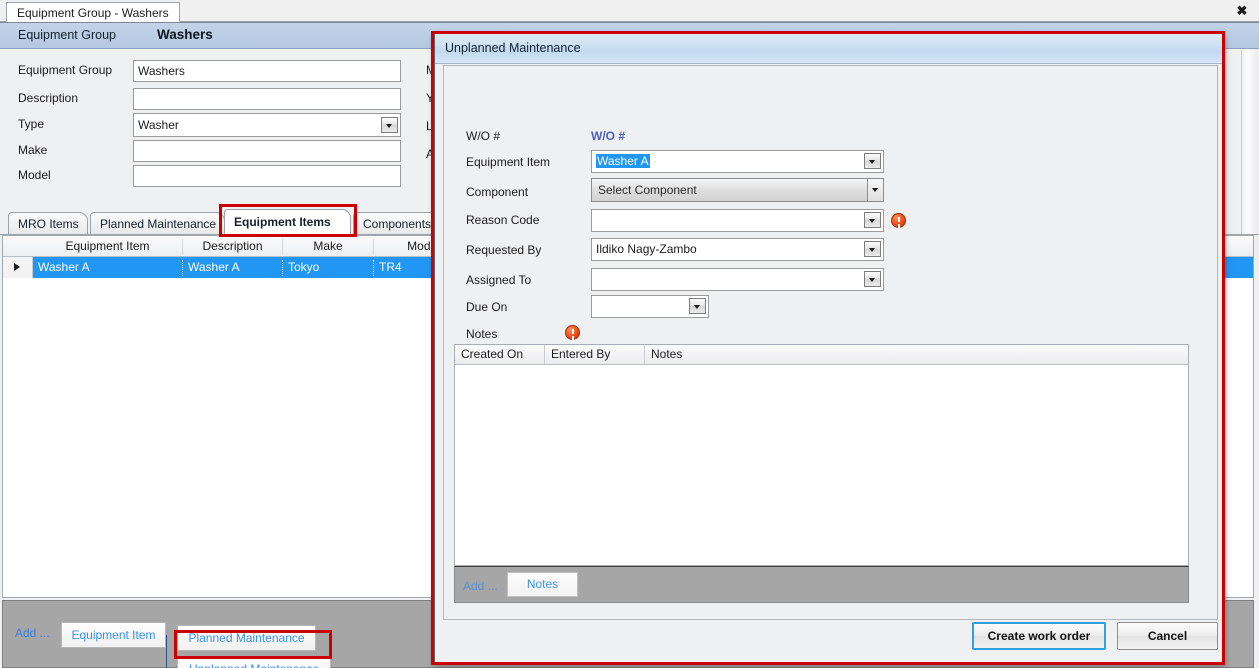 Image resolution: width=1259 pixels, height=668 pixels. I want to click on window-tabstrip: Equipment Group - Washers ✖, so click(629, 11).